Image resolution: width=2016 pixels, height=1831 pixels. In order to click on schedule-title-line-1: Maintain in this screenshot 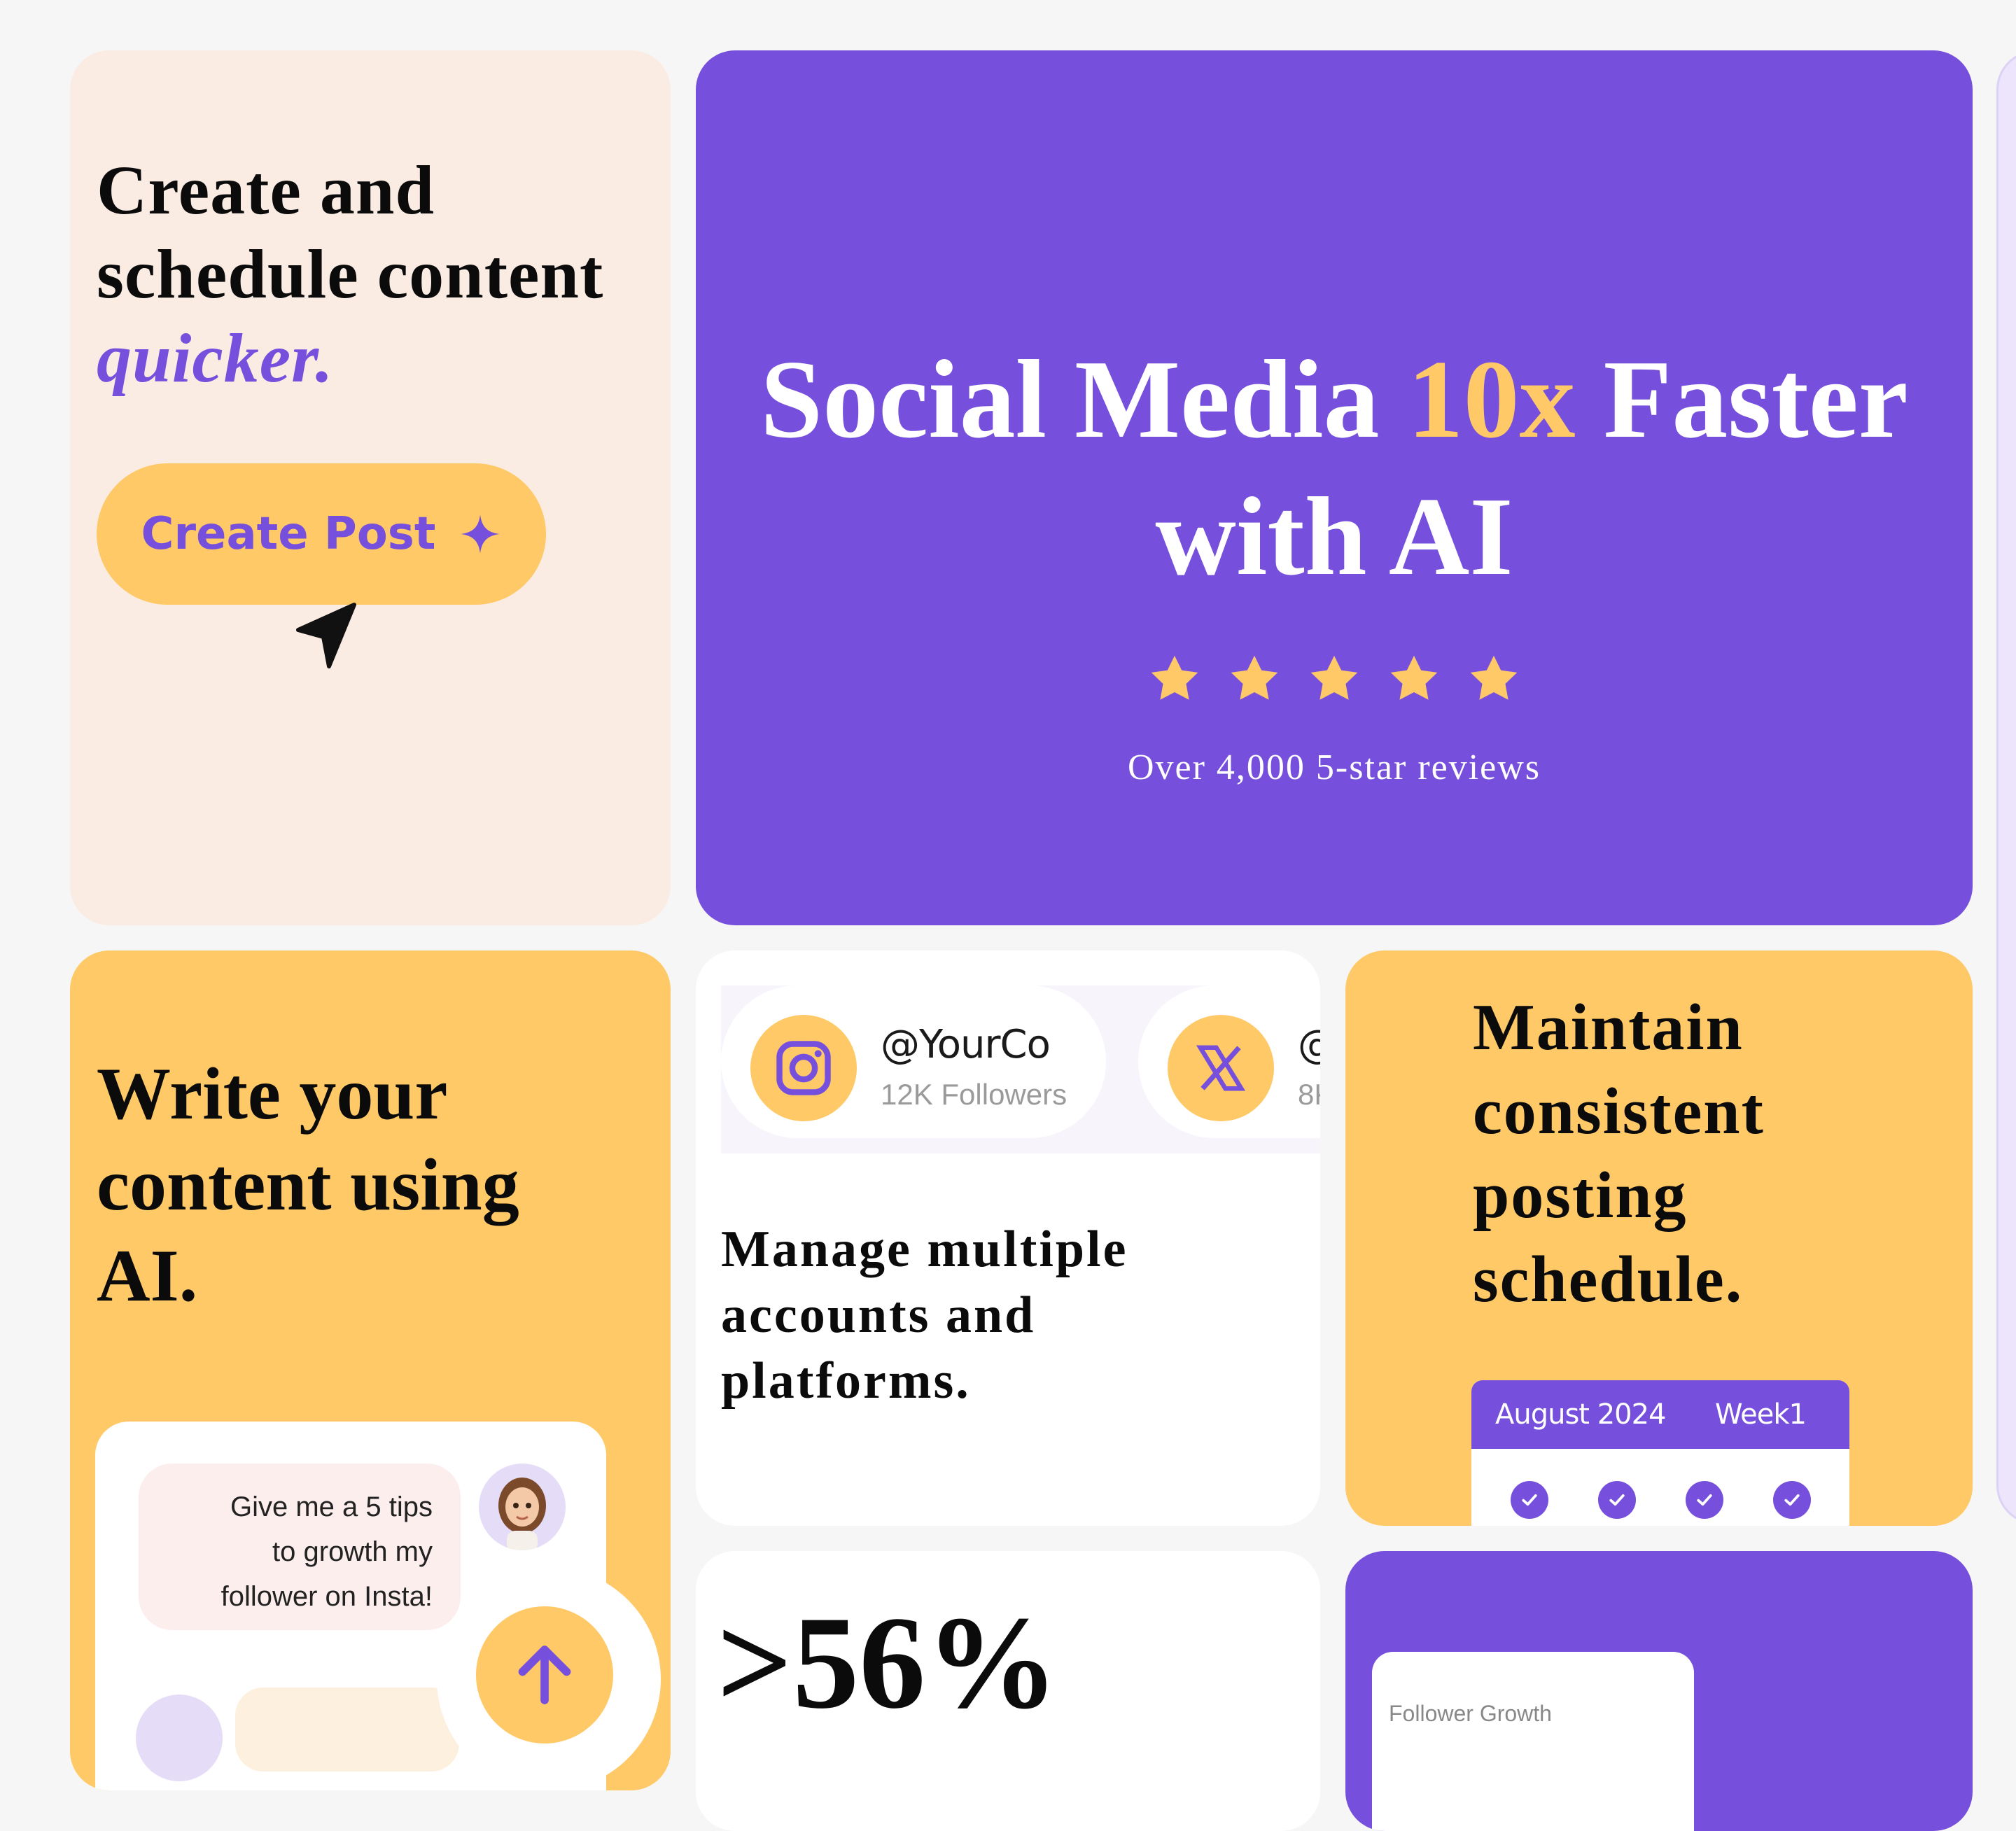, I will do `click(1608, 1027)`.